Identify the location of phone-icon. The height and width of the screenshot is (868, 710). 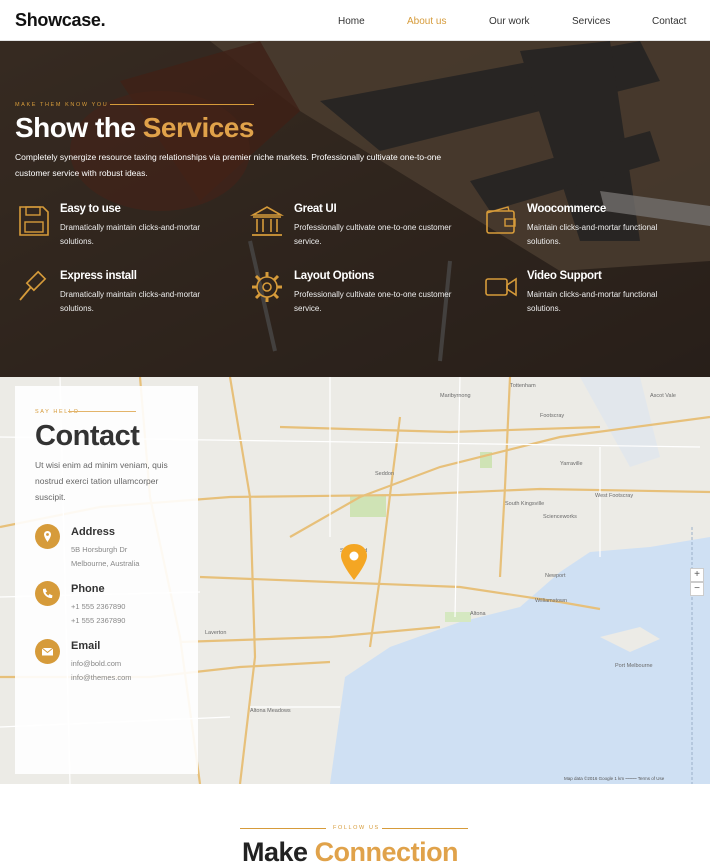
(47, 593).